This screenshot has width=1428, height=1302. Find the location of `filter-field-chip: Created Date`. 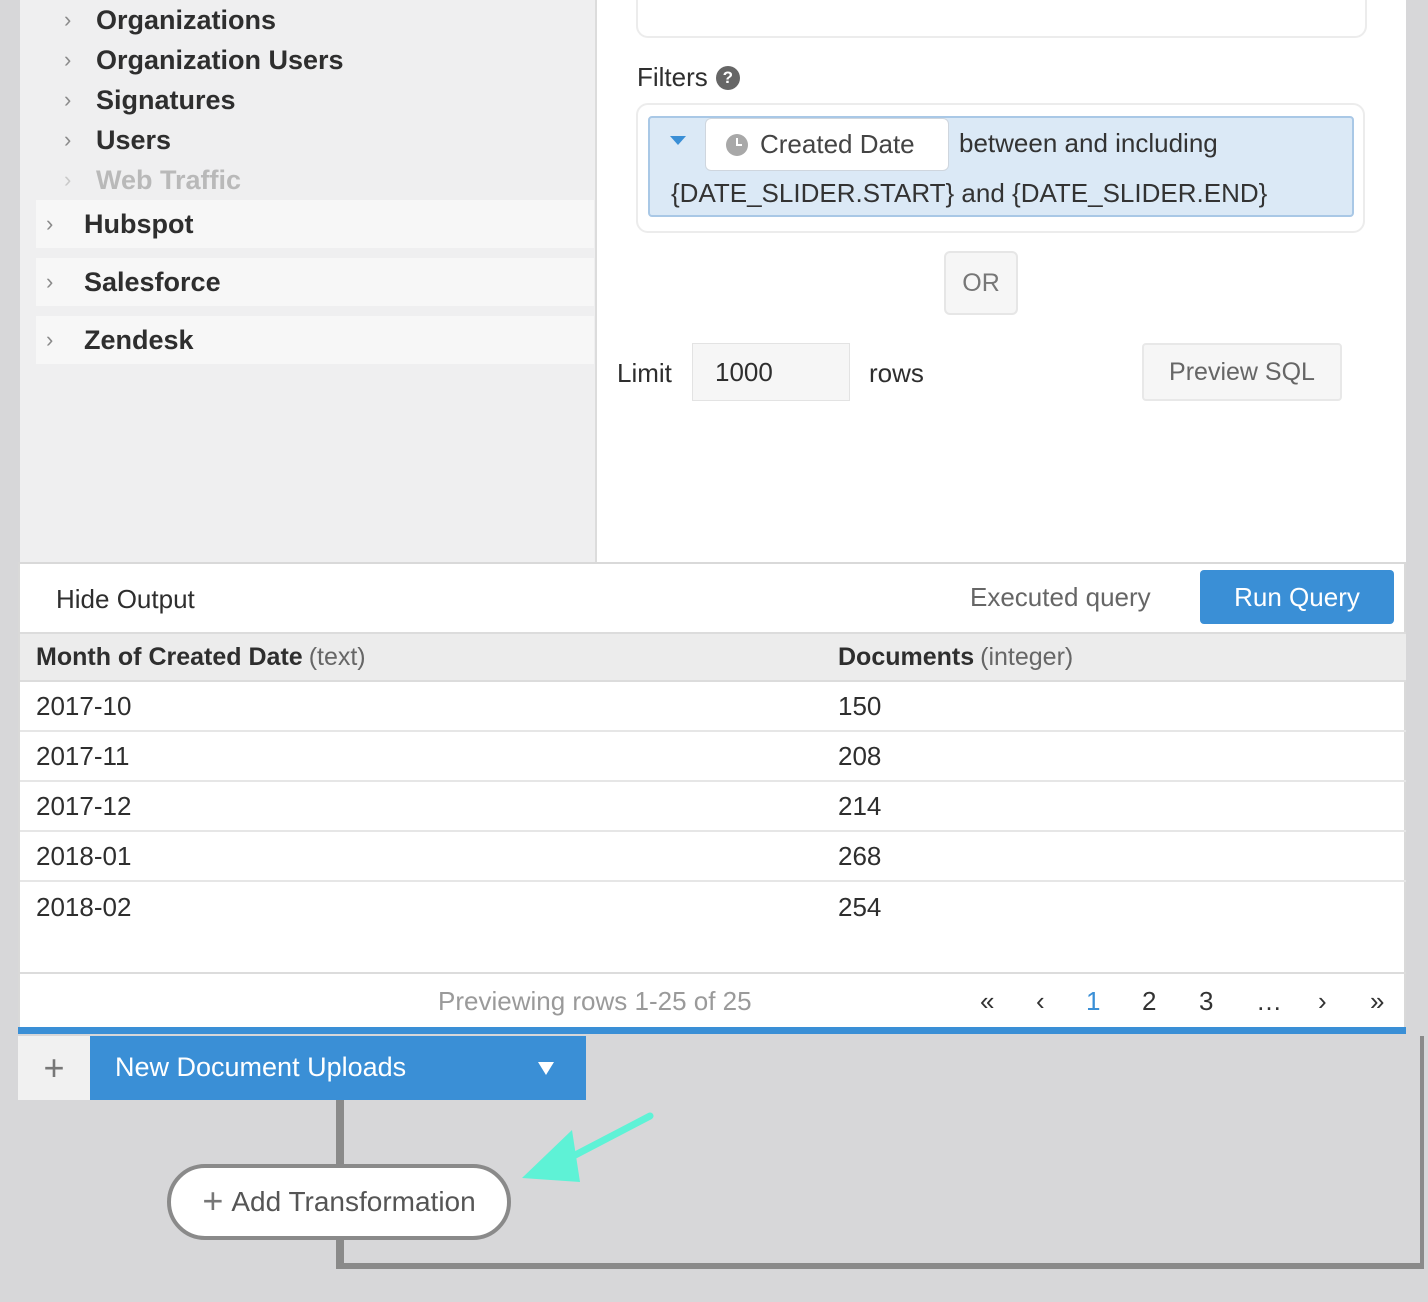

filter-field-chip: Created Date is located at coordinates (827, 144).